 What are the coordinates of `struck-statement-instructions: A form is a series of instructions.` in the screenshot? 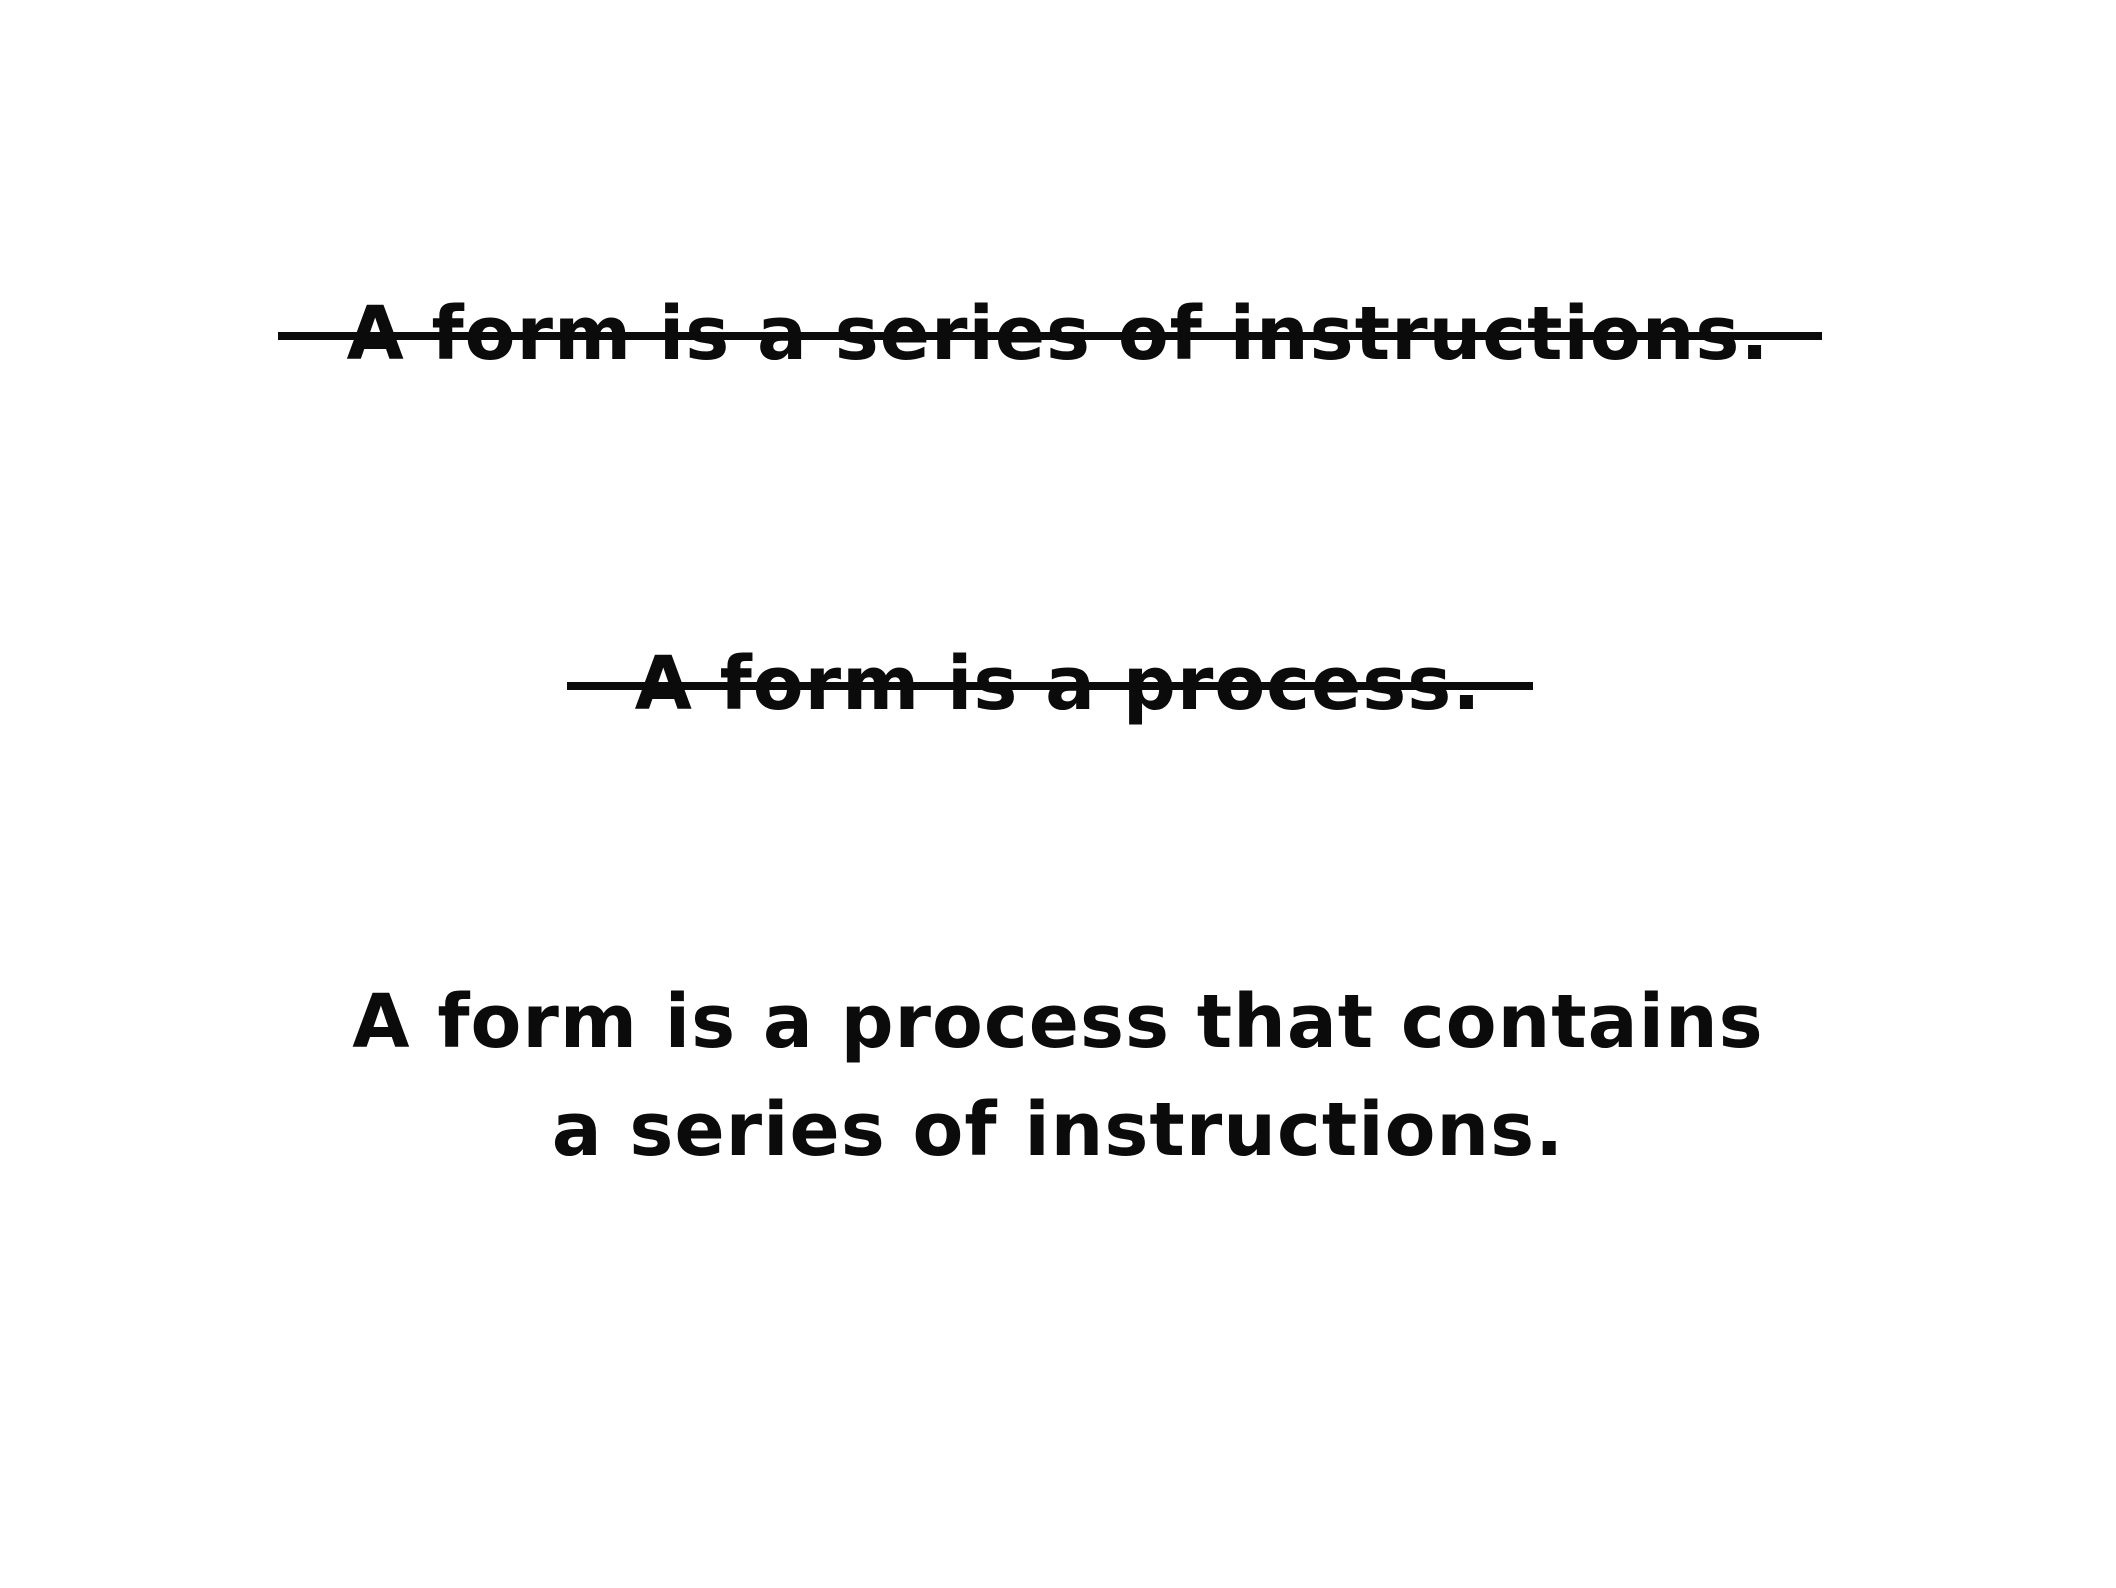 It's located at (1058, 334).